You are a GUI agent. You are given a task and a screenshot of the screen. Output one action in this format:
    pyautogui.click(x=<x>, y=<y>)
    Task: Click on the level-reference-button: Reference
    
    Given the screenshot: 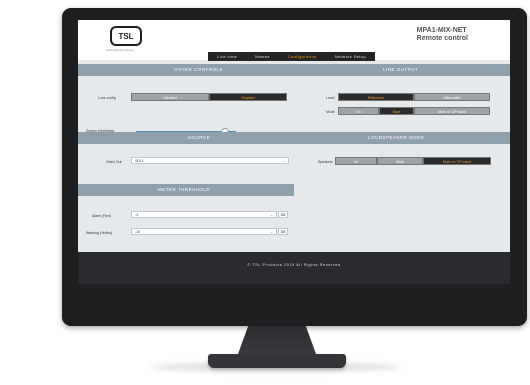 What is the action you would take?
    pyautogui.click(x=376, y=97)
    